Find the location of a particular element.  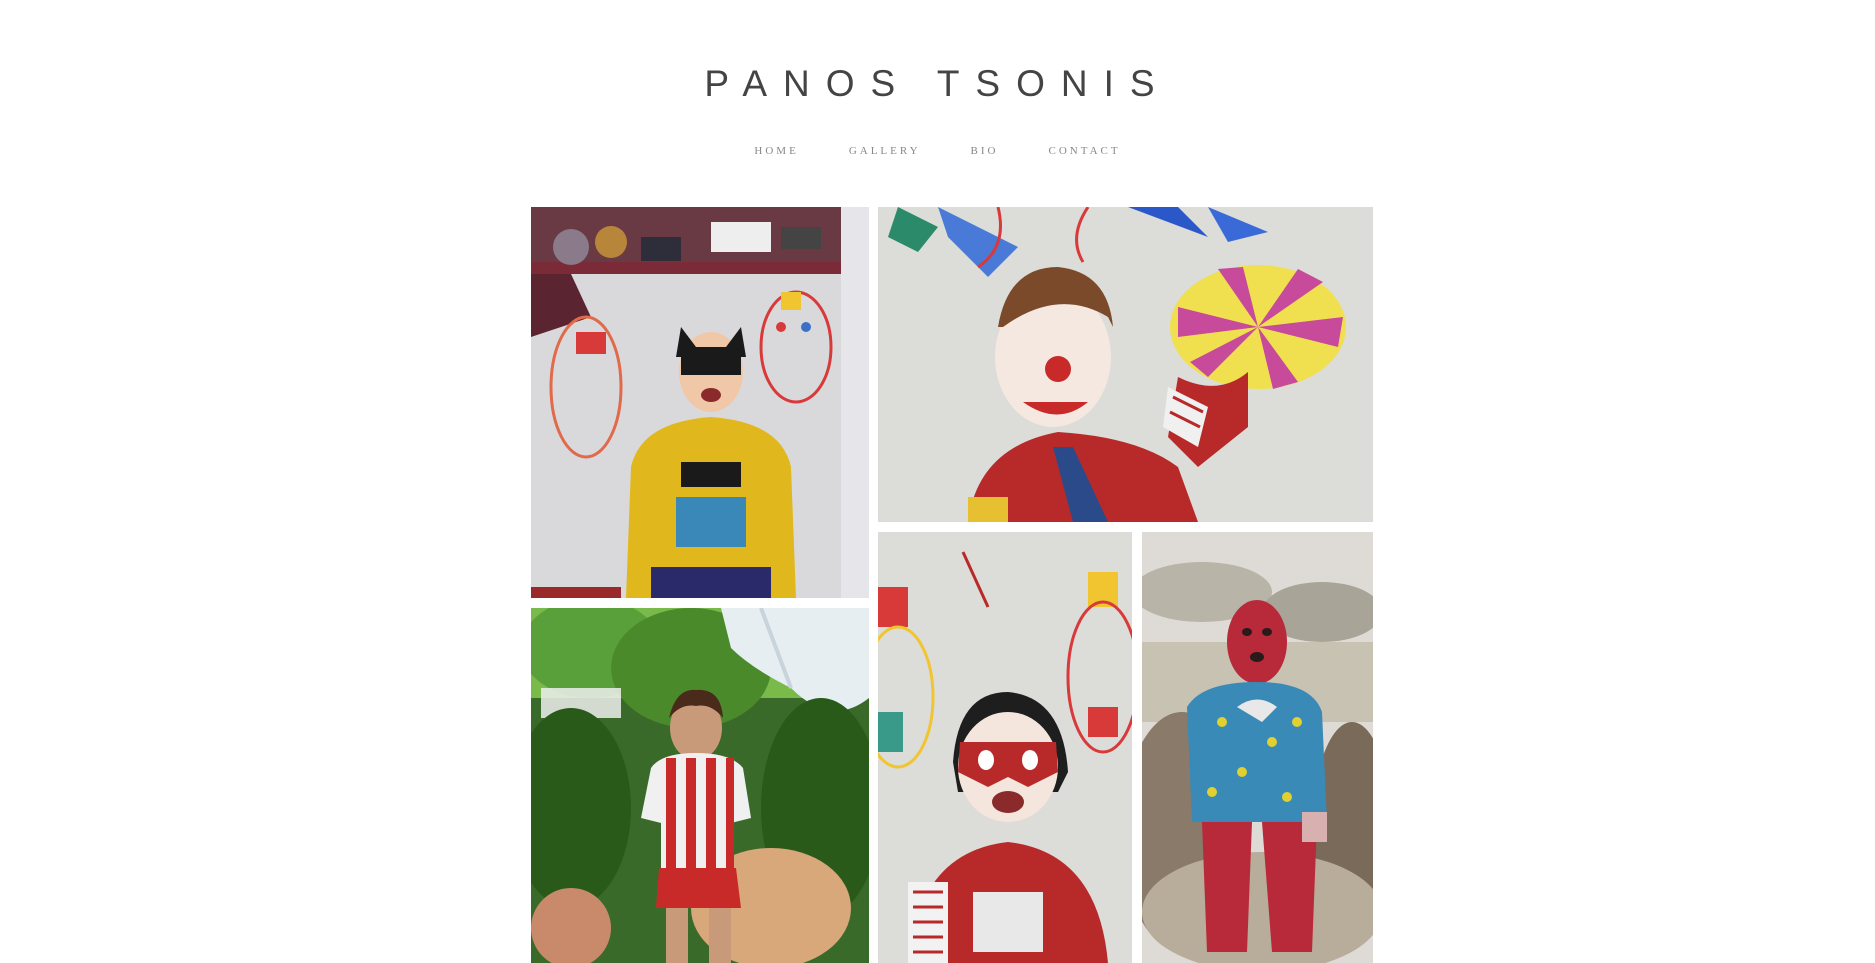

nav-bio: BIO is located at coordinates (985, 151).